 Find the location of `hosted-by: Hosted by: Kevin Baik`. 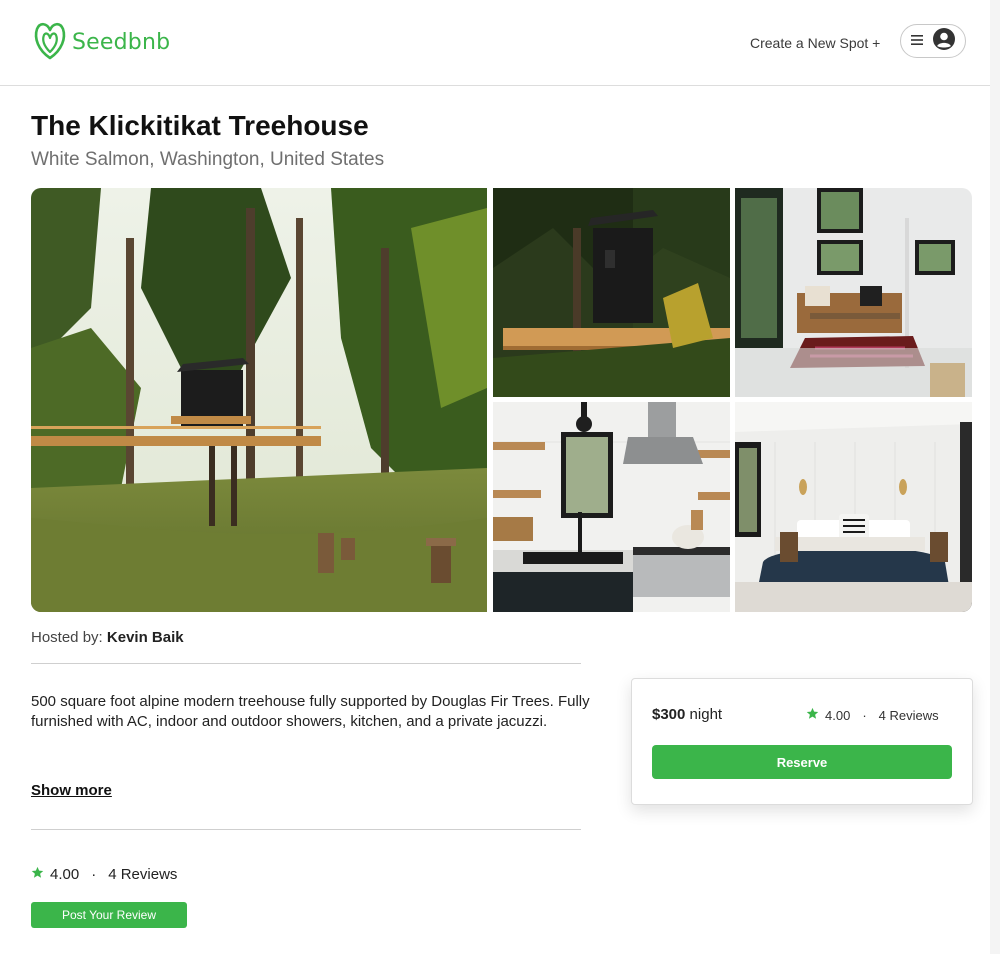

hosted-by: Hosted by: Kevin Baik is located at coordinates (107, 637).